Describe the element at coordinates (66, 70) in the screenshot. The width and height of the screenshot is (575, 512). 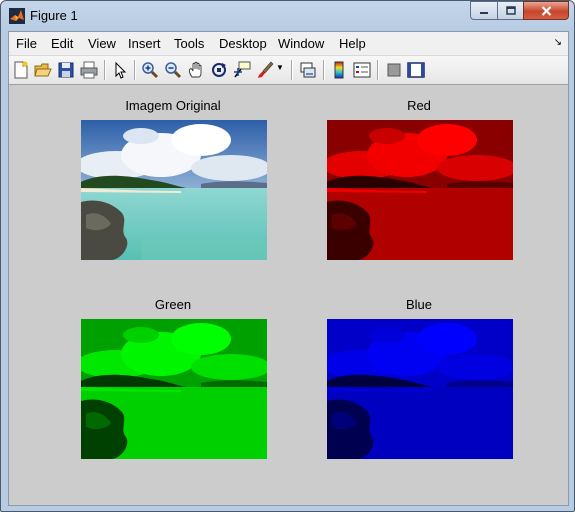
I see `save-icon` at that location.